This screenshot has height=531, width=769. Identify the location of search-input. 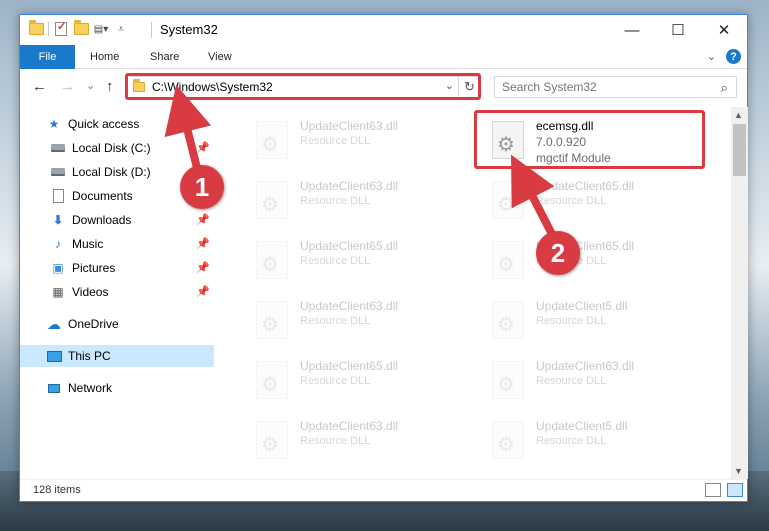
(602, 87).